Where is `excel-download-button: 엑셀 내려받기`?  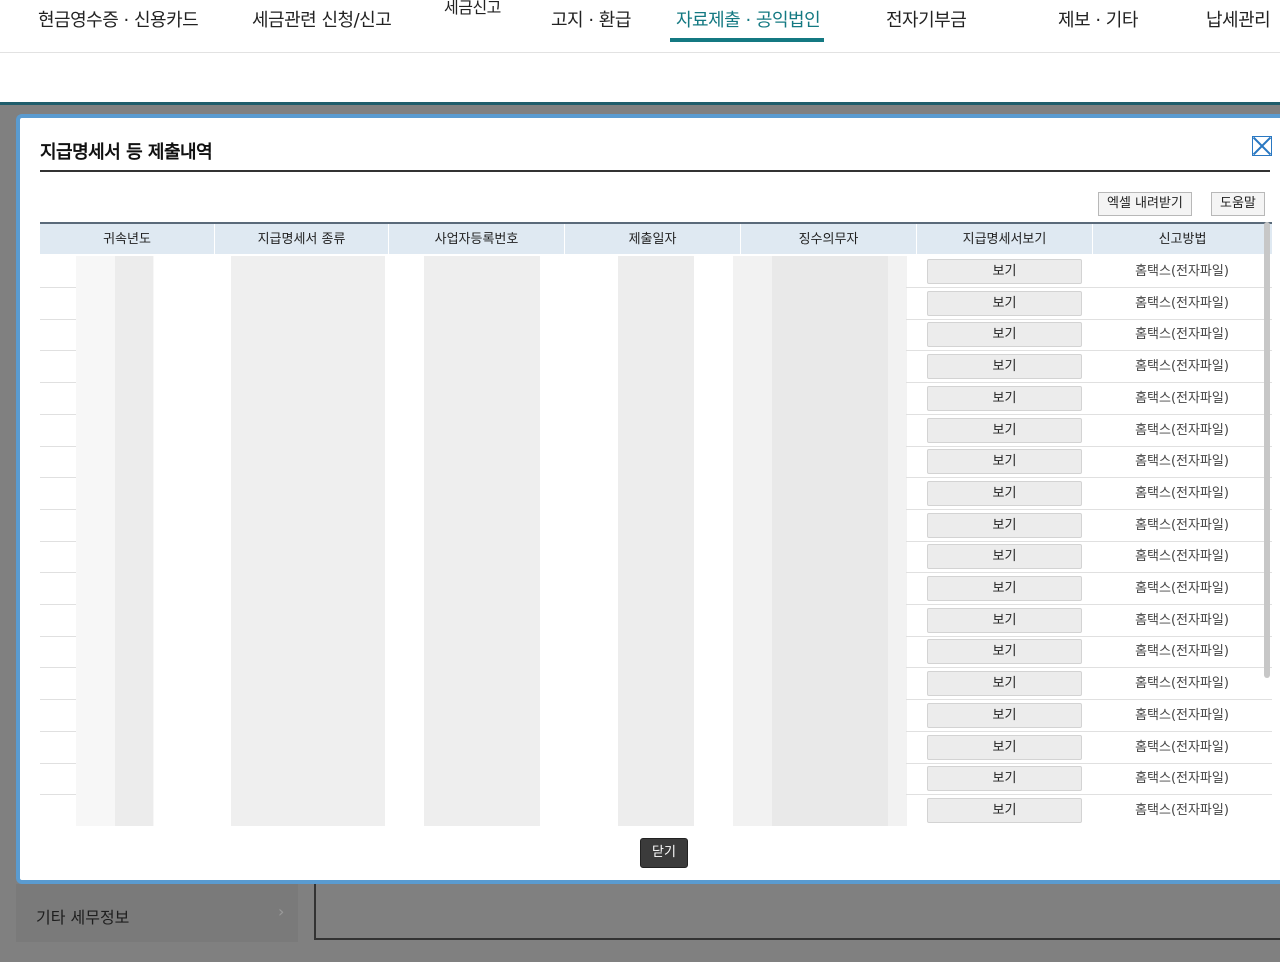 excel-download-button: 엑셀 내려받기 is located at coordinates (1145, 204).